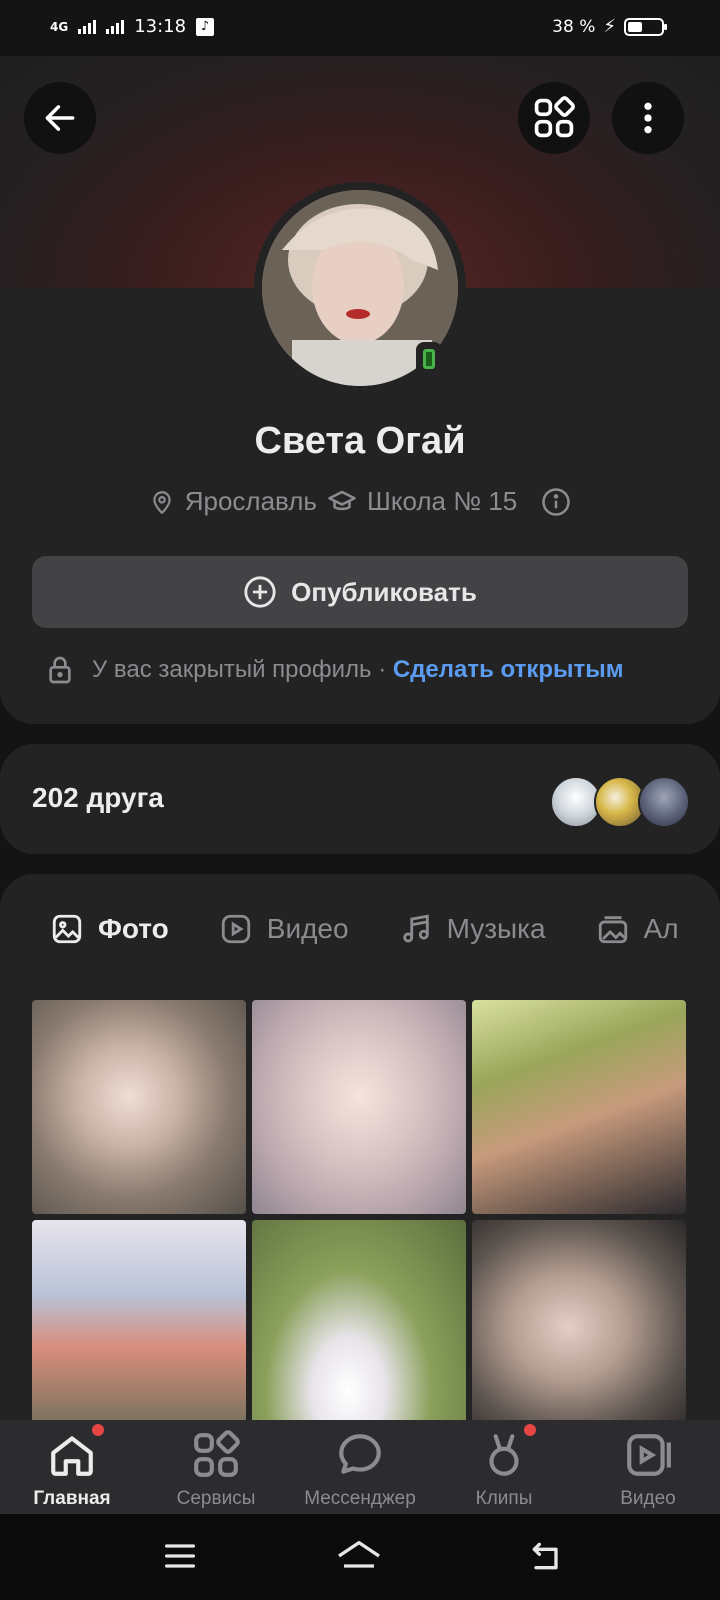  I want to click on tab-photo-label: Фото, so click(133, 928).